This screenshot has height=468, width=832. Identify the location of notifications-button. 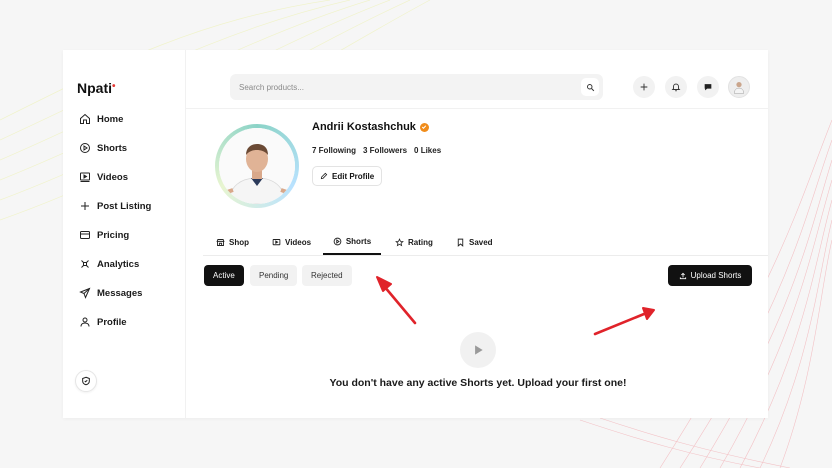
(676, 87).